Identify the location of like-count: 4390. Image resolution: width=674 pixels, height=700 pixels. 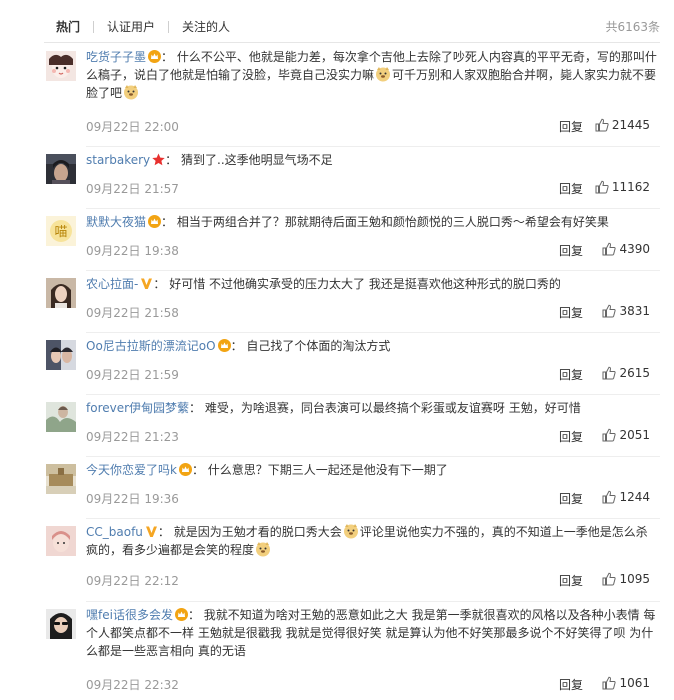
(634, 249).